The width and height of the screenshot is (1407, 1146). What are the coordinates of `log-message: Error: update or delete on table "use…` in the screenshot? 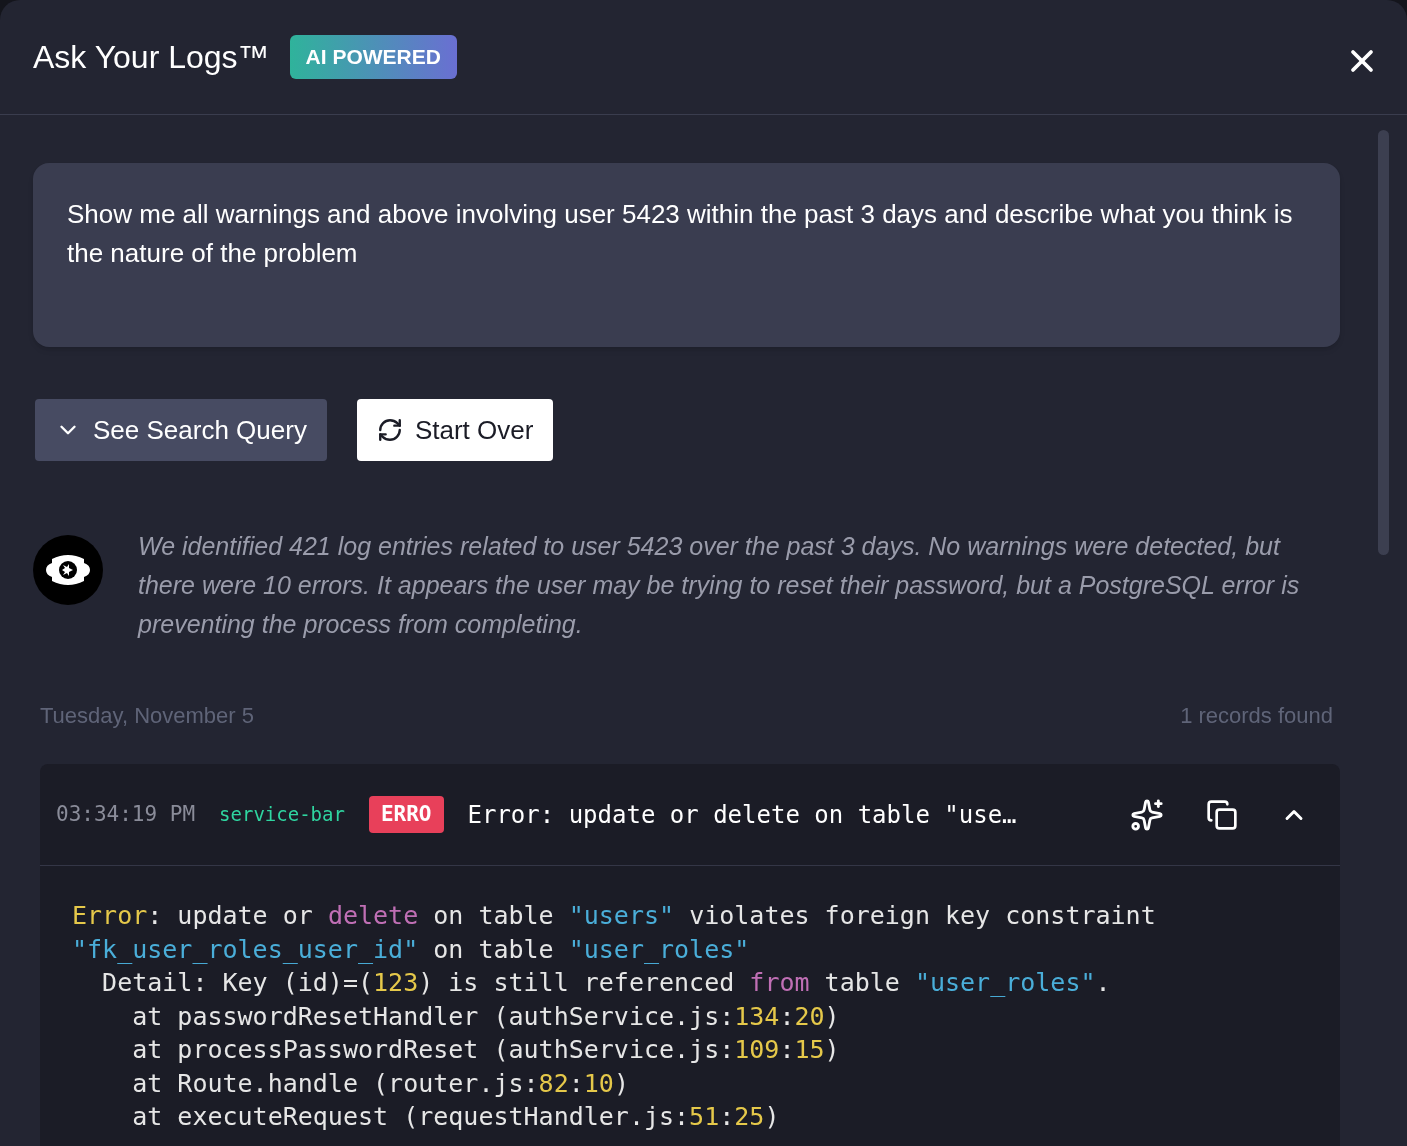 It's located at (742, 815).